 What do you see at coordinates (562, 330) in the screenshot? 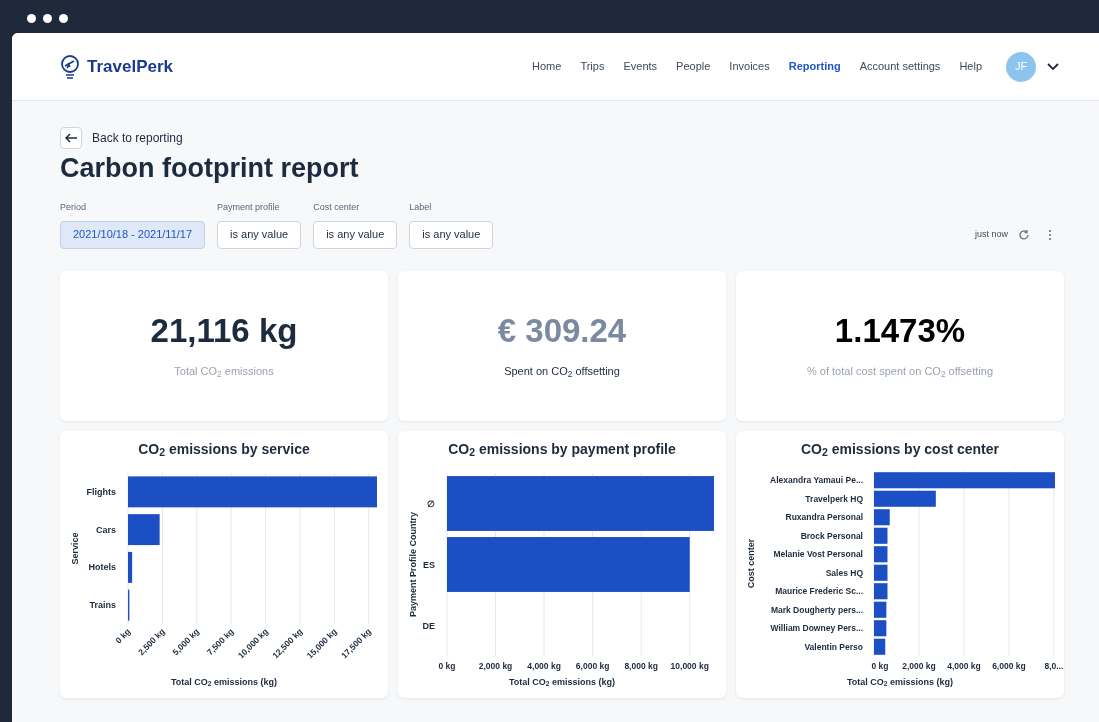
I see `metric-value: € 309.24` at bounding box center [562, 330].